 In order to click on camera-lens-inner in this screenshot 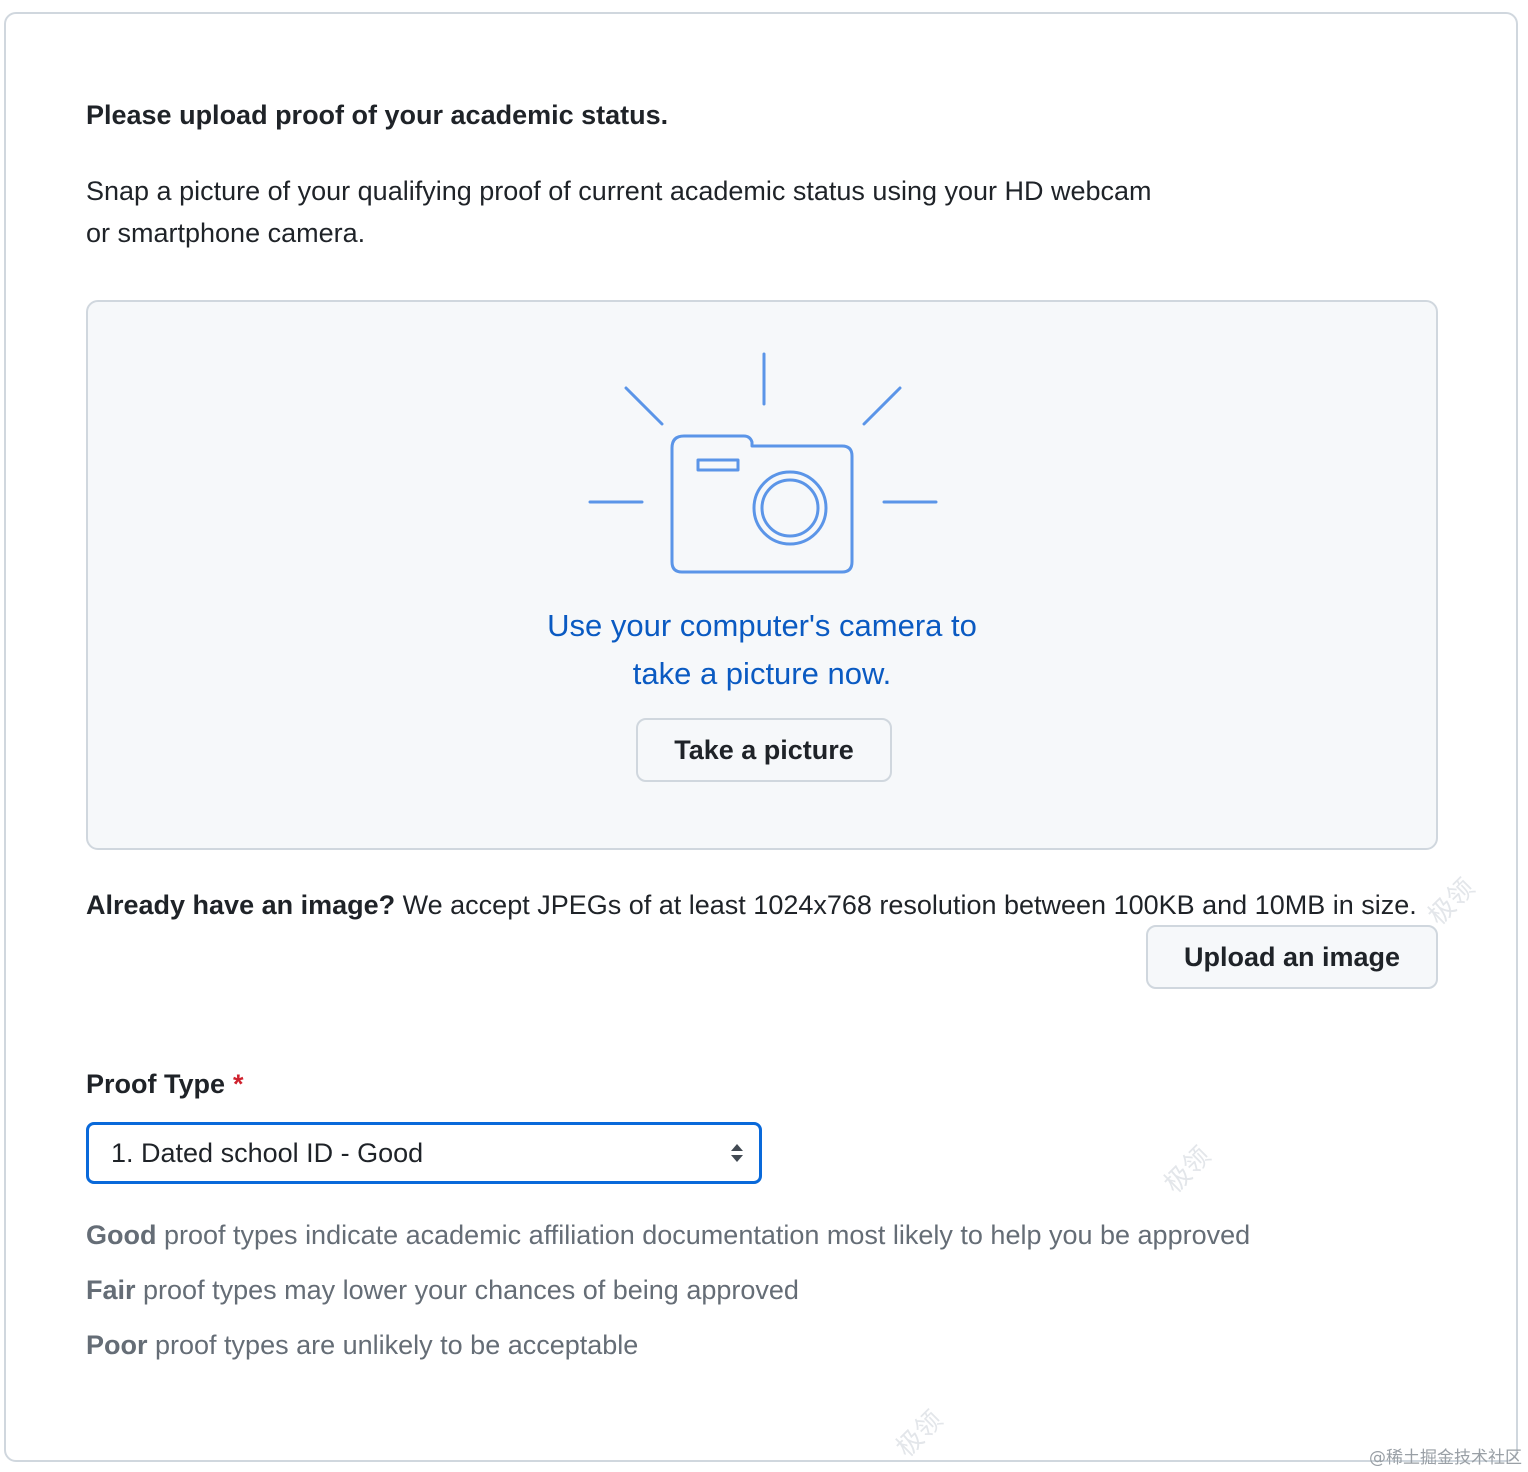, I will do `click(790, 508)`.